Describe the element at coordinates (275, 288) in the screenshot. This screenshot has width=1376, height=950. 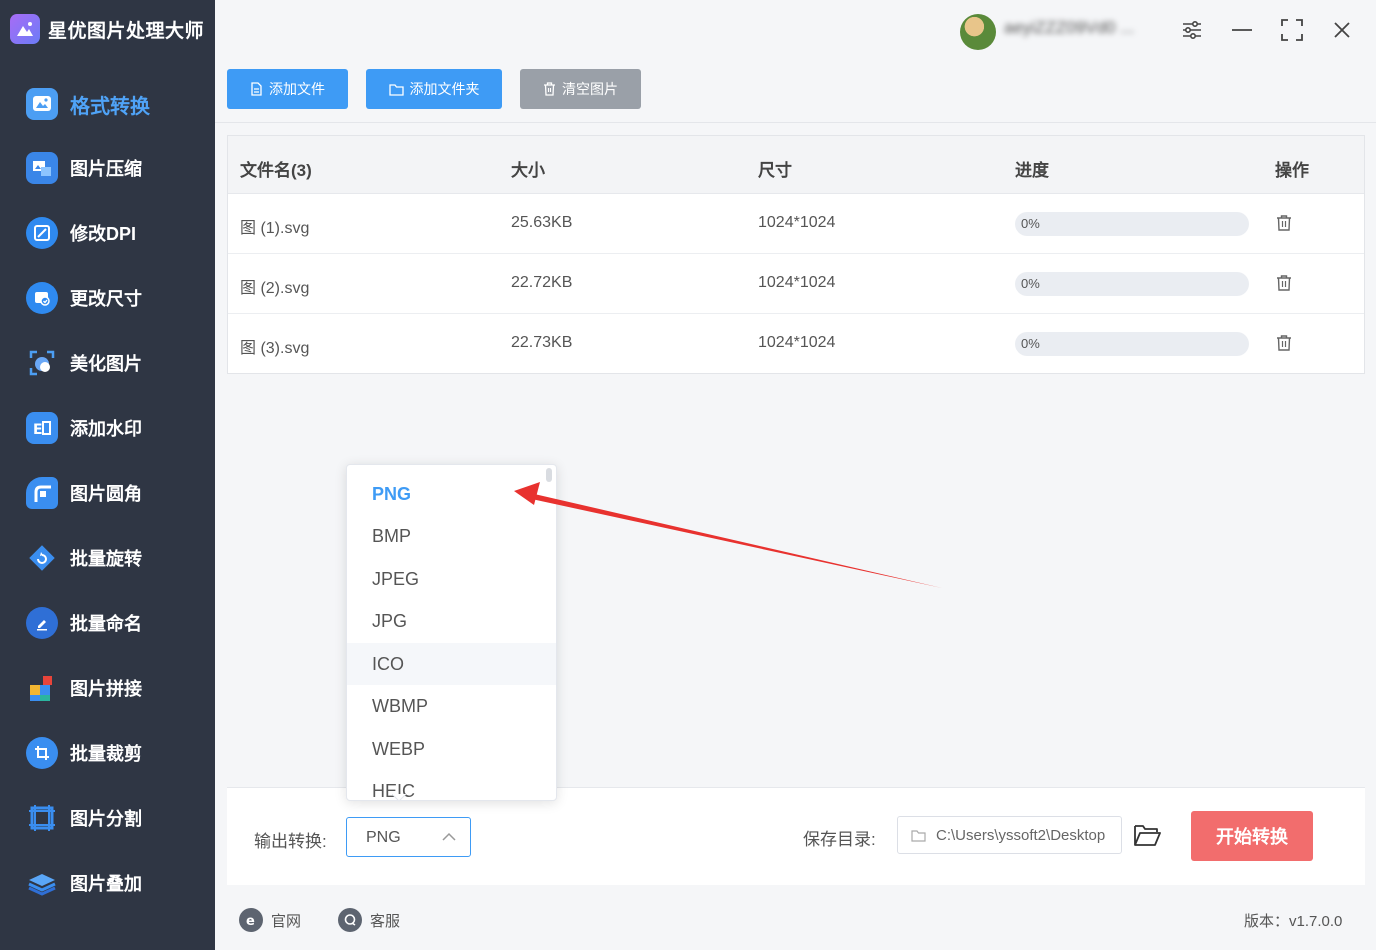
I see `file-name: 图 (2).svg` at that location.